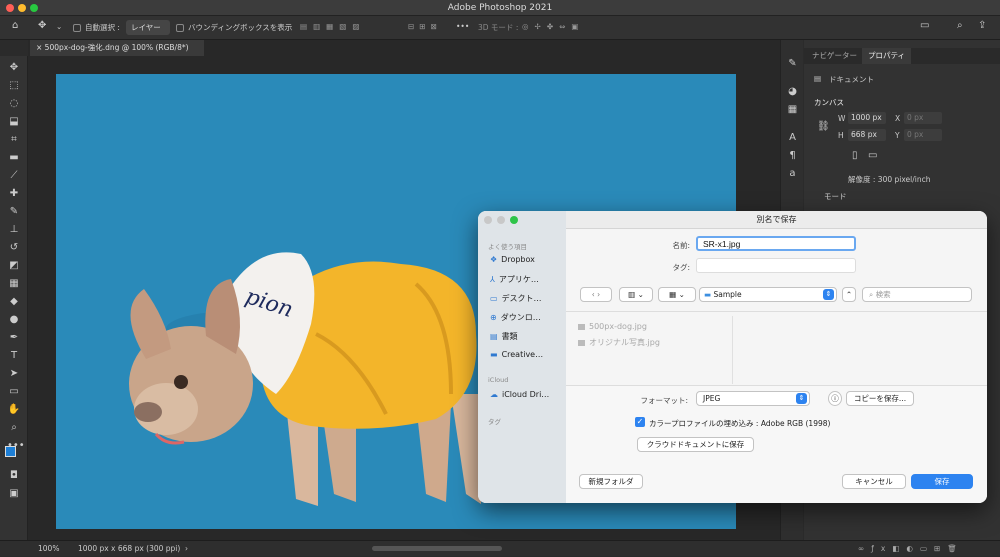 The image size is (1000, 557). Describe the element at coordinates (14, 194) in the screenshot. I see `healing-brush-tool-icon: ✚` at that location.